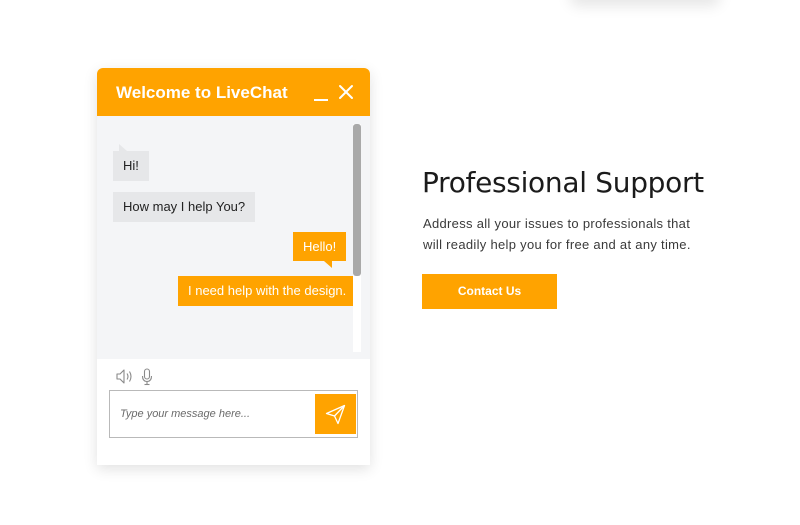 This screenshot has height=525, width=800. Describe the element at coordinates (563, 182) in the screenshot. I see `page-heading: Professional Support` at that location.